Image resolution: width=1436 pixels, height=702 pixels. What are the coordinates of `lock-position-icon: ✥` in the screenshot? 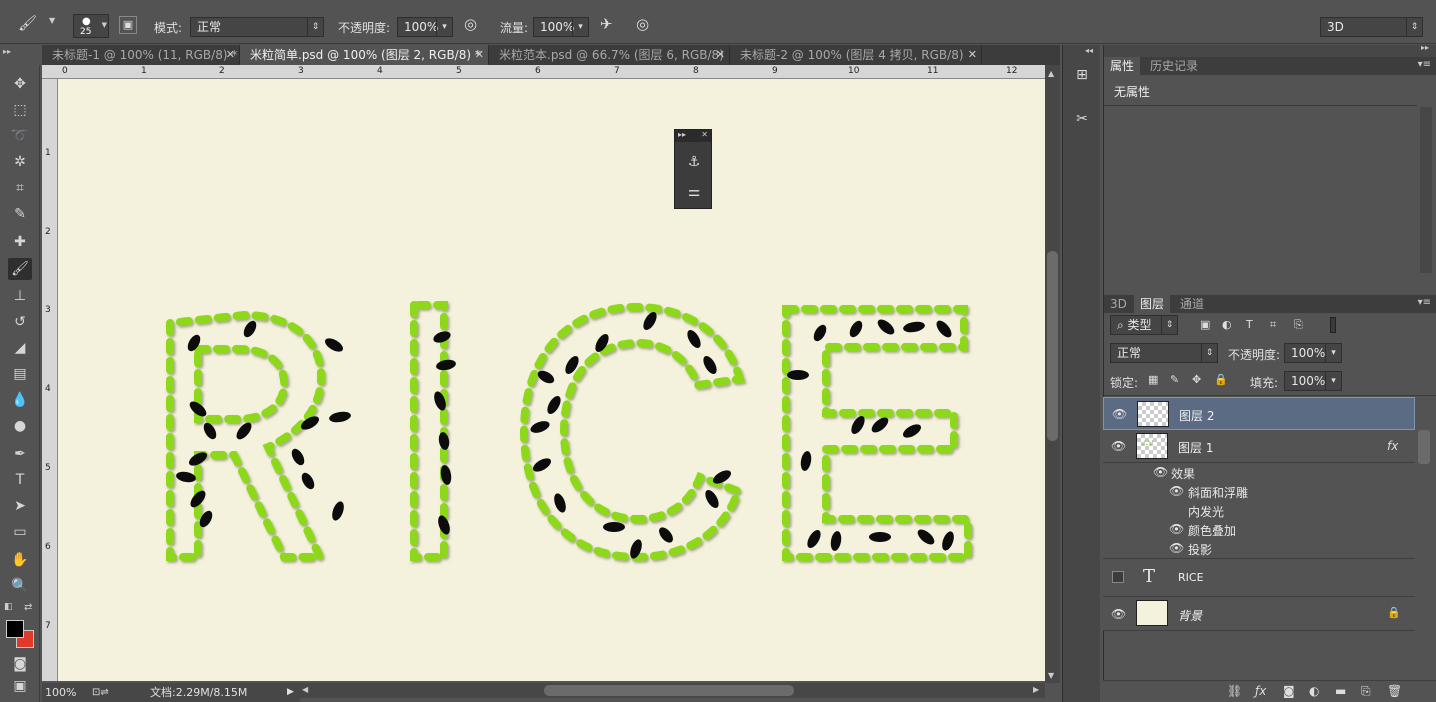 It's located at (1196, 379).